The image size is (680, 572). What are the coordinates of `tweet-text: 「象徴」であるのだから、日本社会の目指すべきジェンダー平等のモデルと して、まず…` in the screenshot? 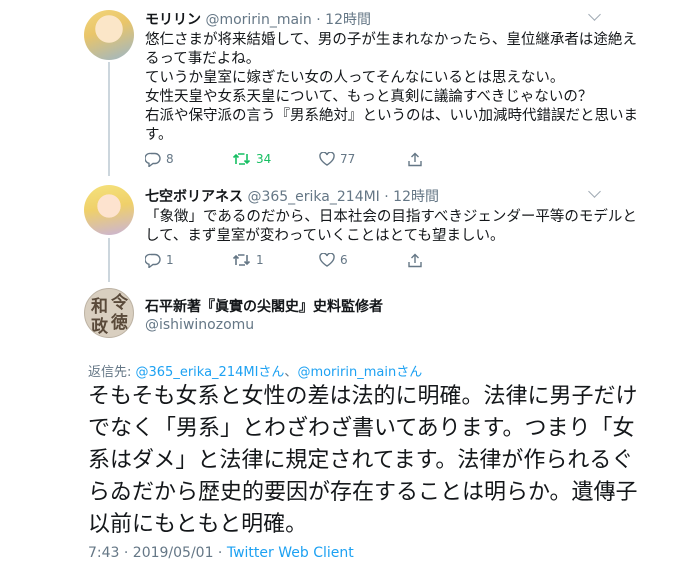 It's located at (391, 227).